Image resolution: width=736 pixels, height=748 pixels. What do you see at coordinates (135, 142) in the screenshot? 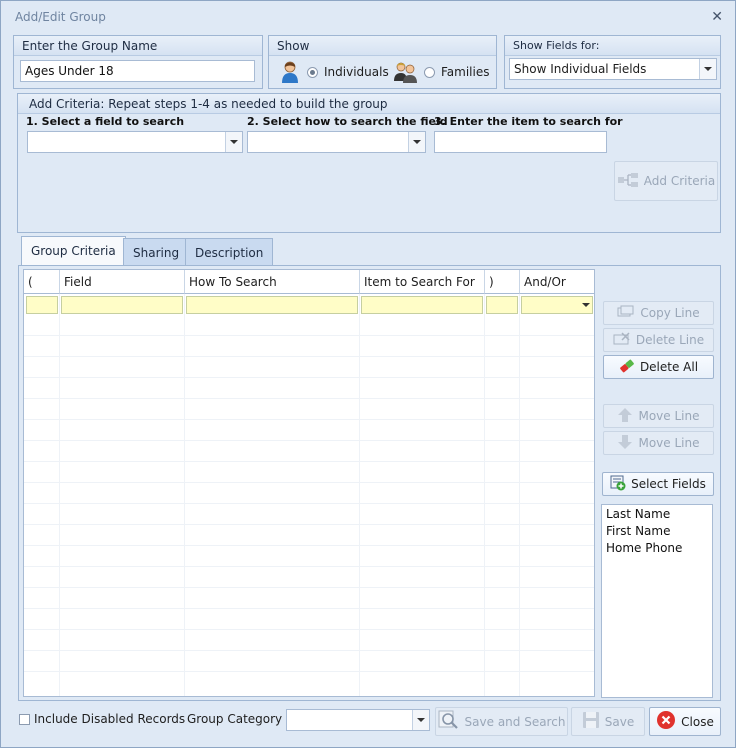
I see `field-select` at bounding box center [135, 142].